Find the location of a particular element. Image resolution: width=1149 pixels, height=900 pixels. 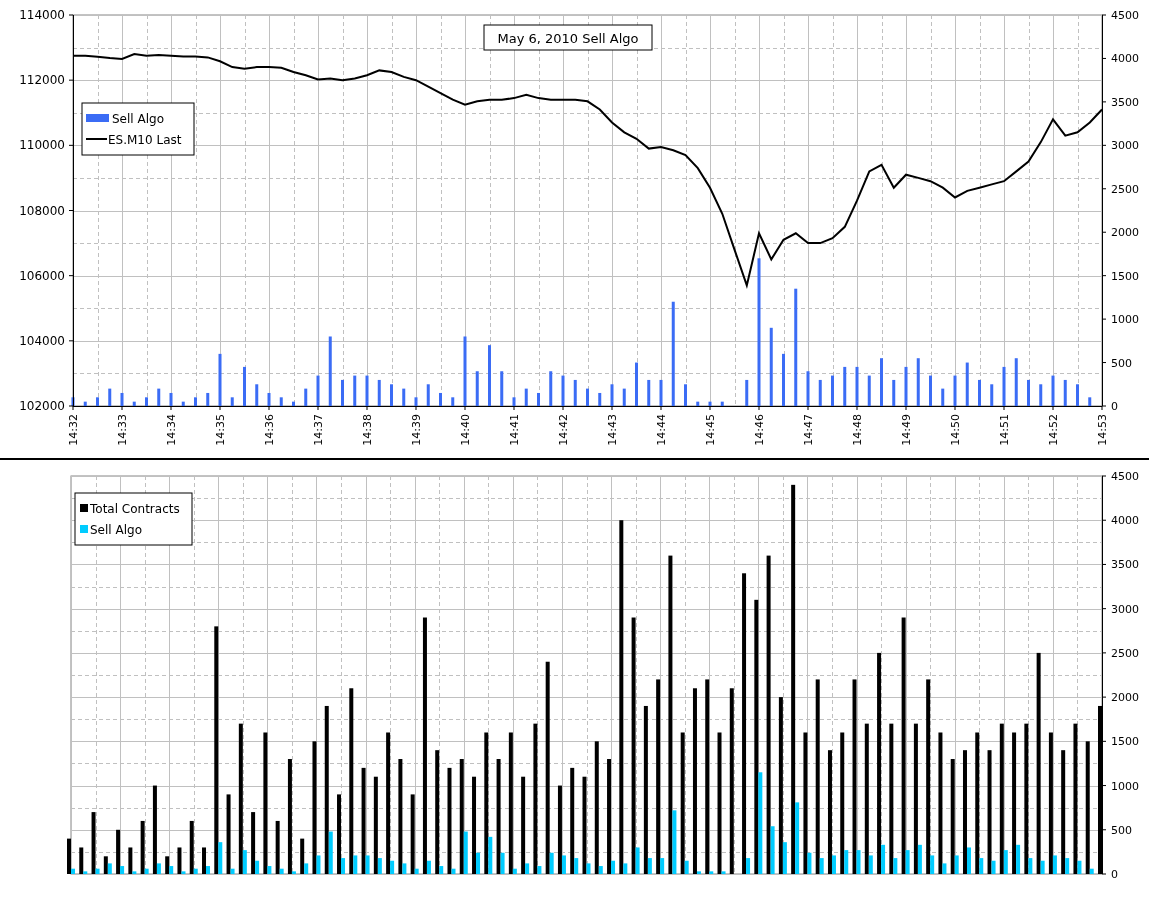

axis-tick-label: 14:38 is located at coordinates (367, 430).